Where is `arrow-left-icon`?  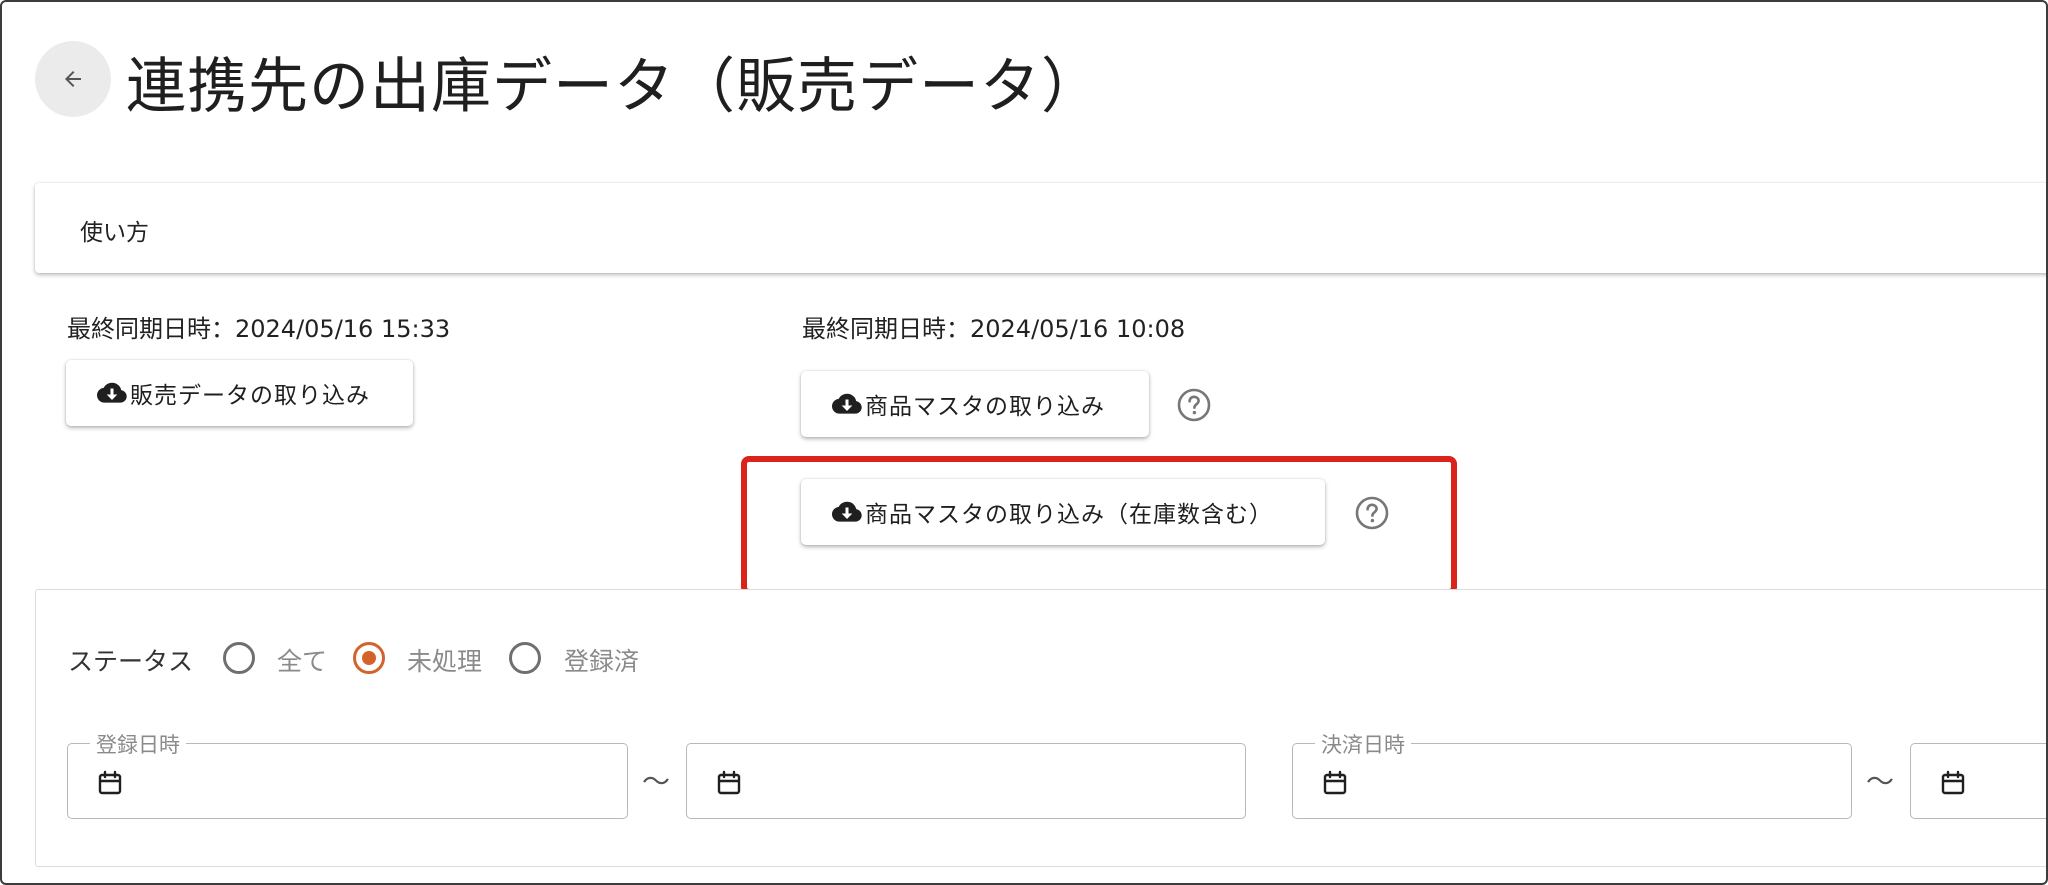
arrow-left-icon is located at coordinates (73, 79).